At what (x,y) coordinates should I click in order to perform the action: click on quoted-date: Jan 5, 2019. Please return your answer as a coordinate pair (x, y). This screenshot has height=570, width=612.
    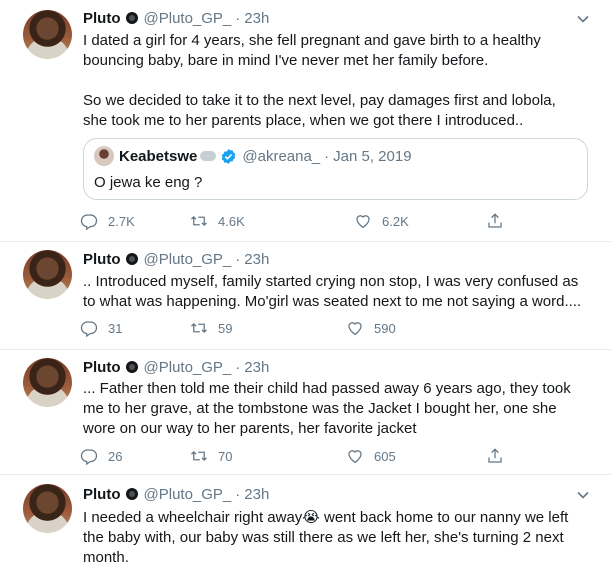
    Looking at the image, I should click on (372, 156).